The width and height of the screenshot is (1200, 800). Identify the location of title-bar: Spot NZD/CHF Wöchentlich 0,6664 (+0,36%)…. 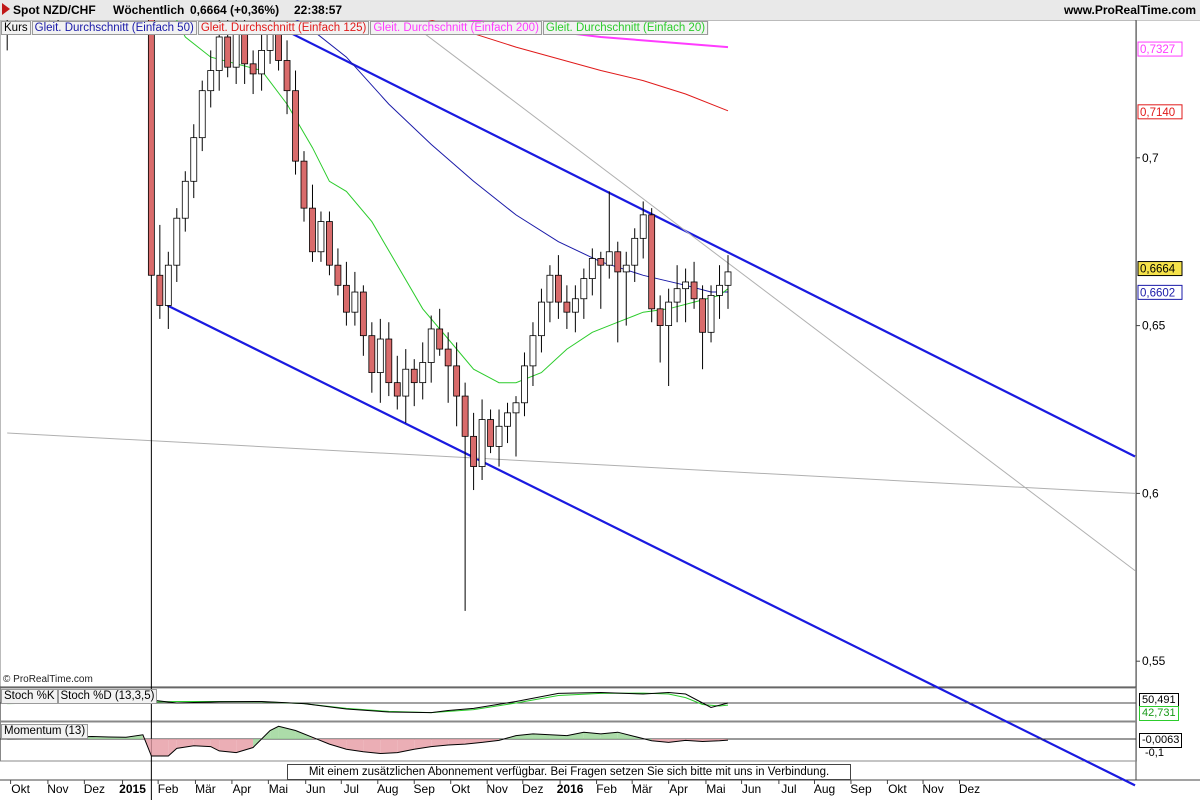
(600, 10).